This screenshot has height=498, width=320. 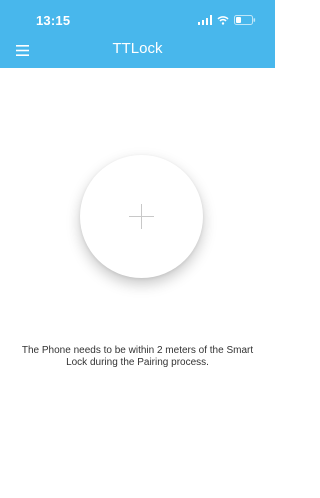 What do you see at coordinates (205, 20) in the screenshot?
I see `signal-icon` at bounding box center [205, 20].